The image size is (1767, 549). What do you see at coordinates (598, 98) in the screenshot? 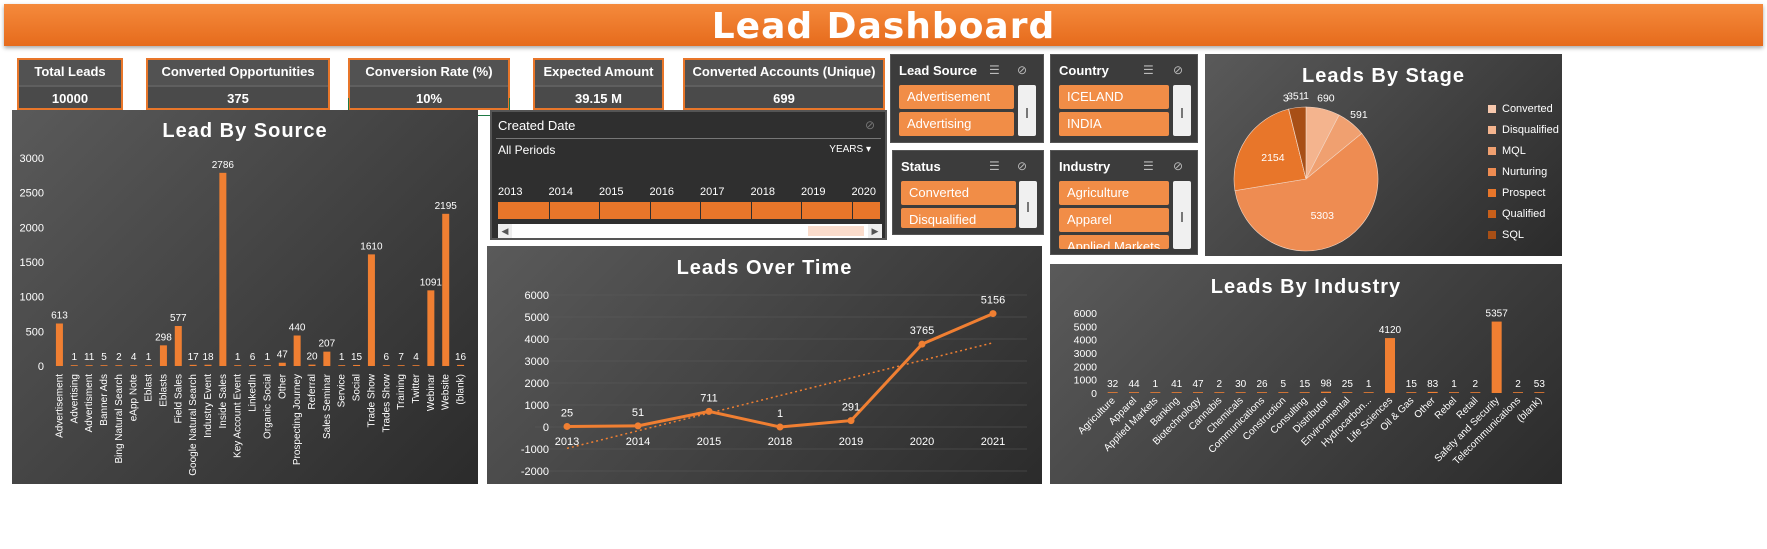
I see `kpi-value: 39.15 M` at bounding box center [598, 98].